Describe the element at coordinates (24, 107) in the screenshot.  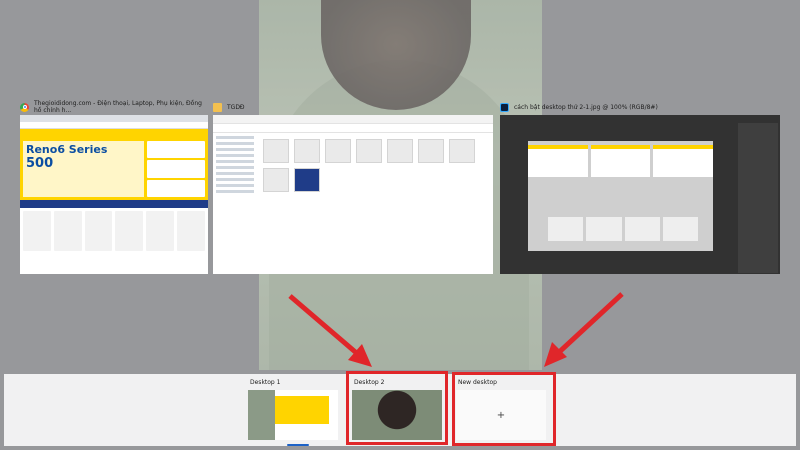
I see `chrome-icon` at that location.